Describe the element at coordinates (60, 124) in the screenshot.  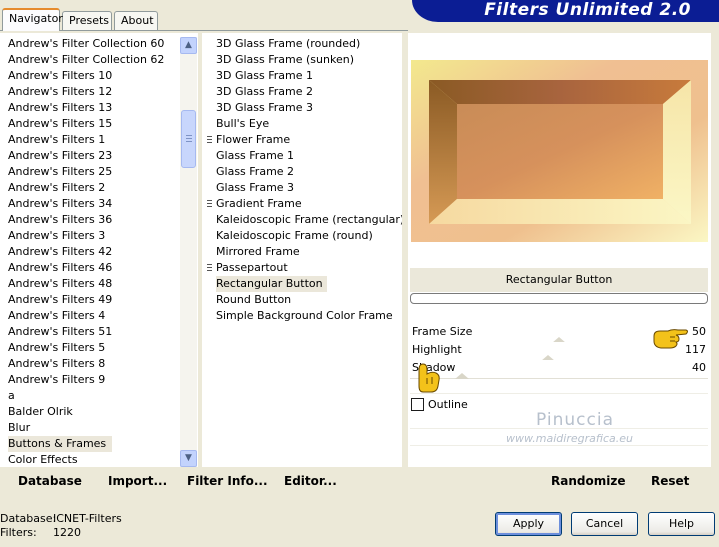
I see `category-item: Andrew's Filters 15` at that location.